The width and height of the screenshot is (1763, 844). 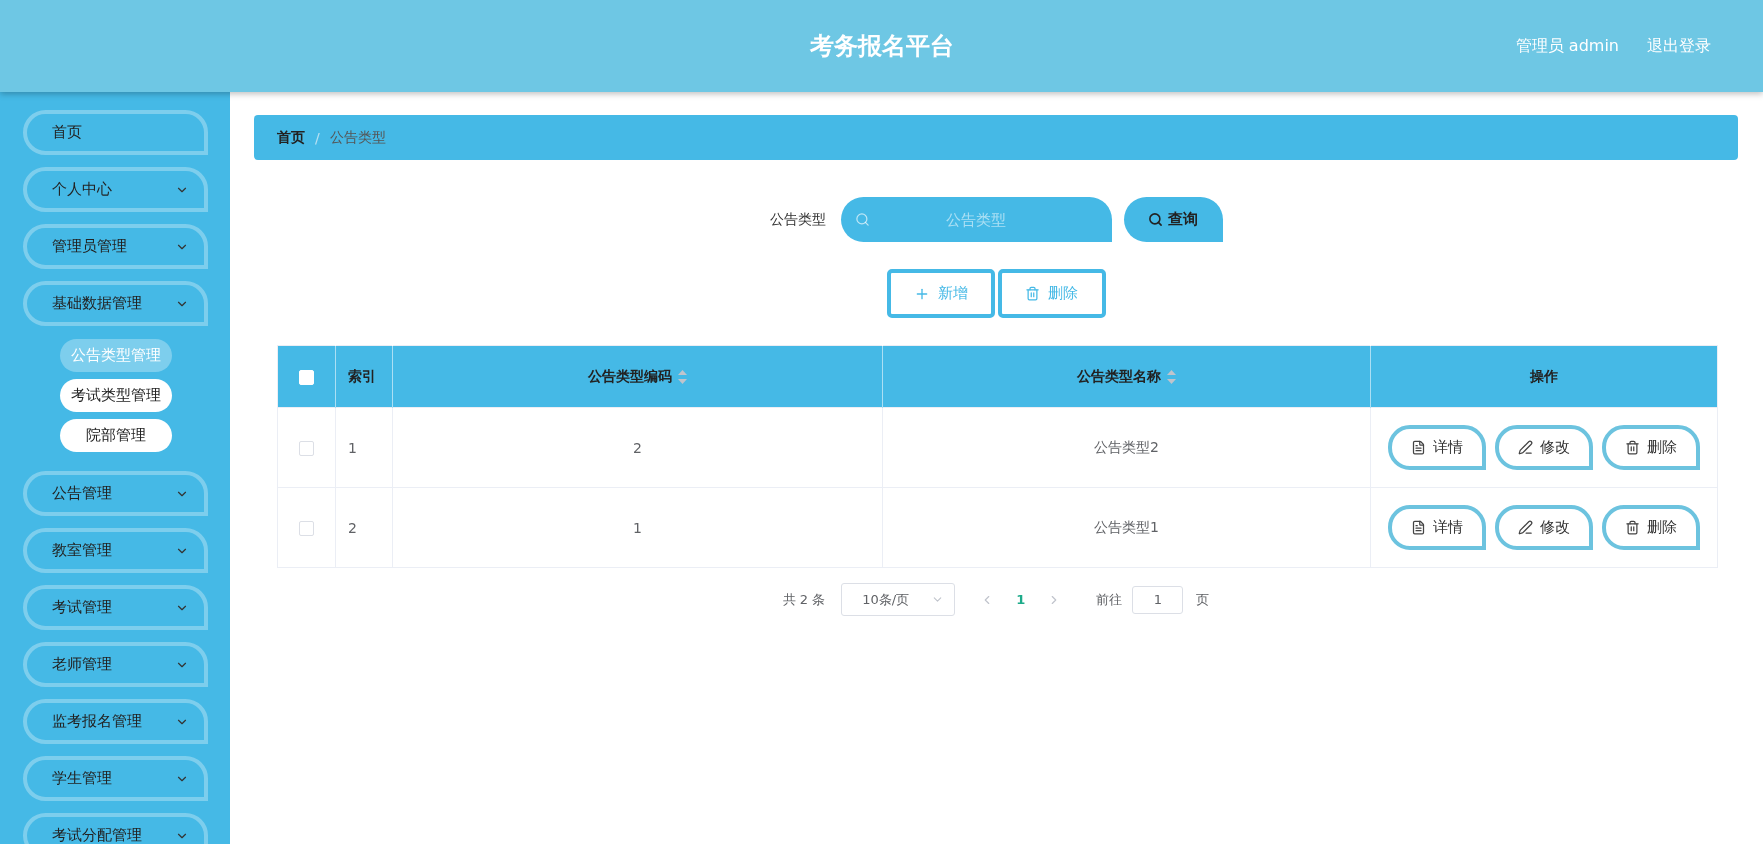 What do you see at coordinates (1203, 599) in the screenshot?
I see `page-suffix: 页` at bounding box center [1203, 599].